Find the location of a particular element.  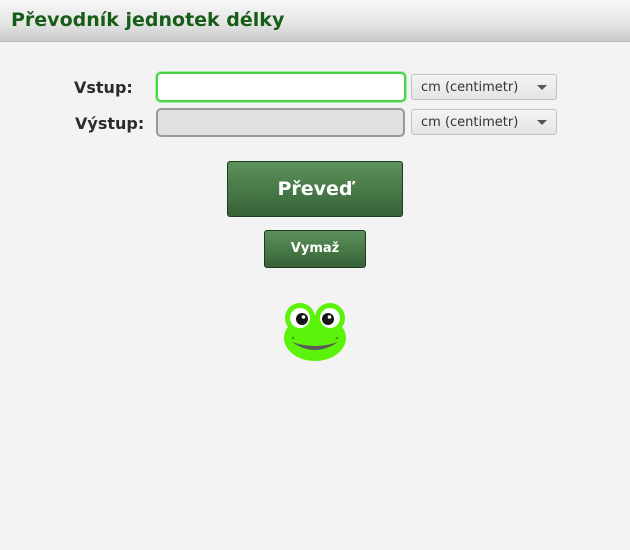

input-label: Vstup: is located at coordinates (103, 87).